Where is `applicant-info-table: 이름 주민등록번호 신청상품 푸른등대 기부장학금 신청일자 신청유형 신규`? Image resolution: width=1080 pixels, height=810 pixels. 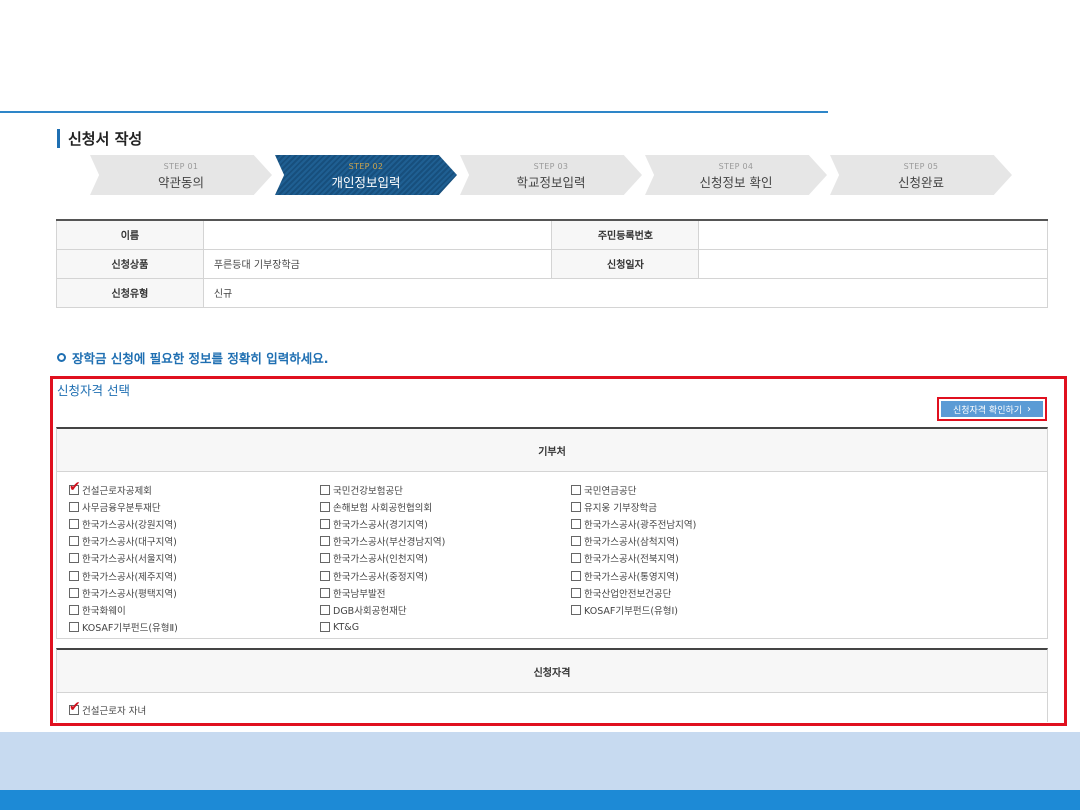
applicant-info-table: 이름 주민등록번호 신청상품 푸른등대 기부장학금 신청일자 신청유형 신규 is located at coordinates (552, 263).